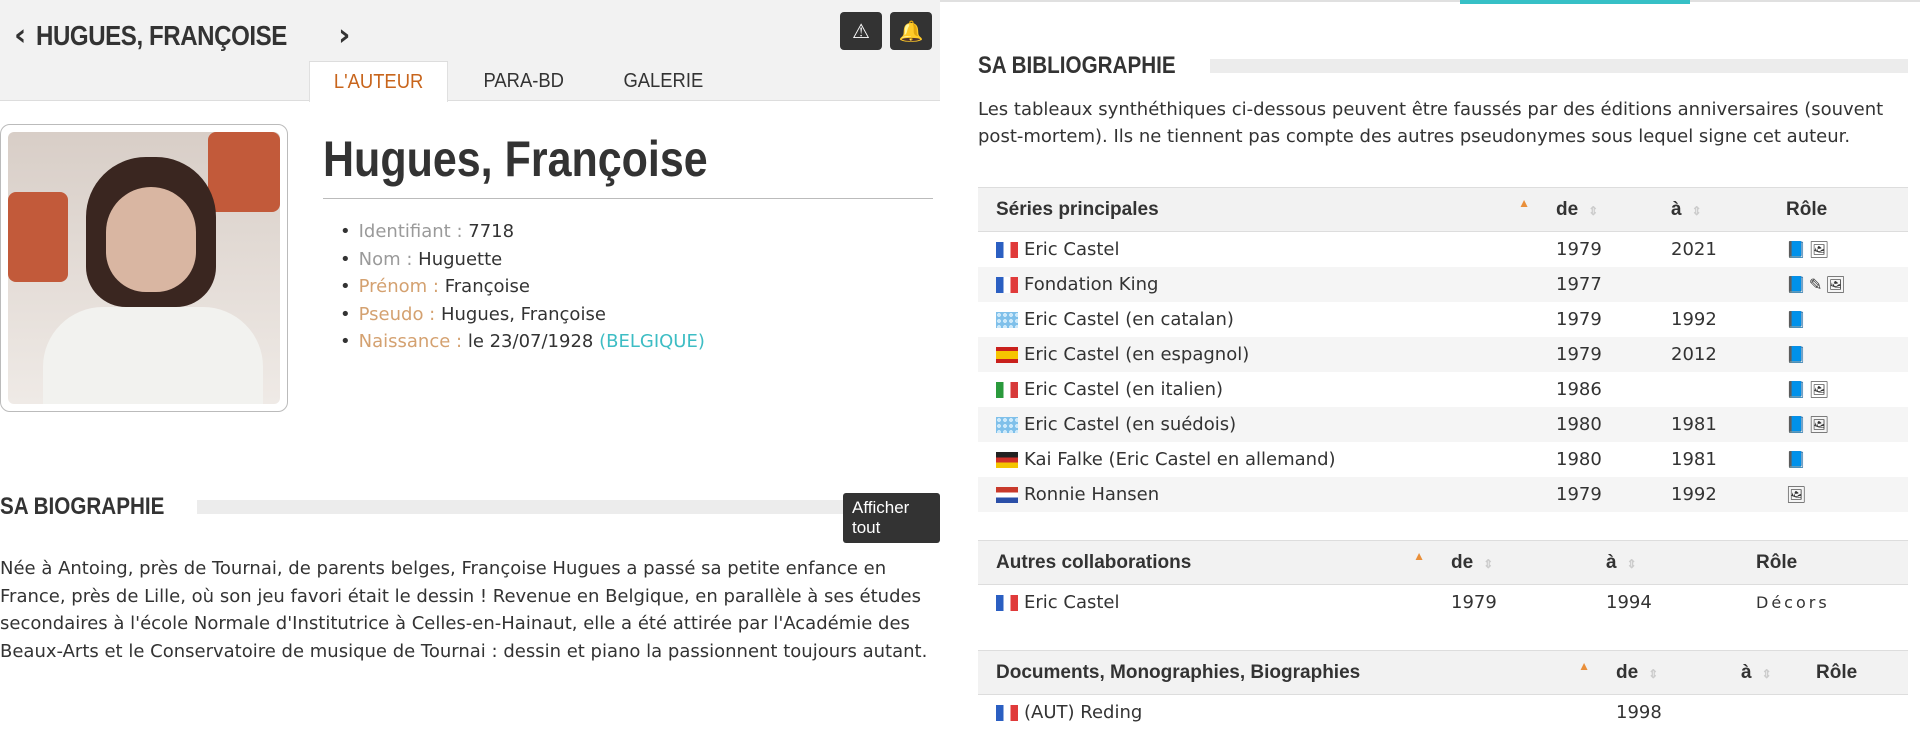 This screenshot has height=731, width=1920. Describe the element at coordinates (1288, 712) in the screenshot. I see `series-cell: (AUT) Reding` at that location.